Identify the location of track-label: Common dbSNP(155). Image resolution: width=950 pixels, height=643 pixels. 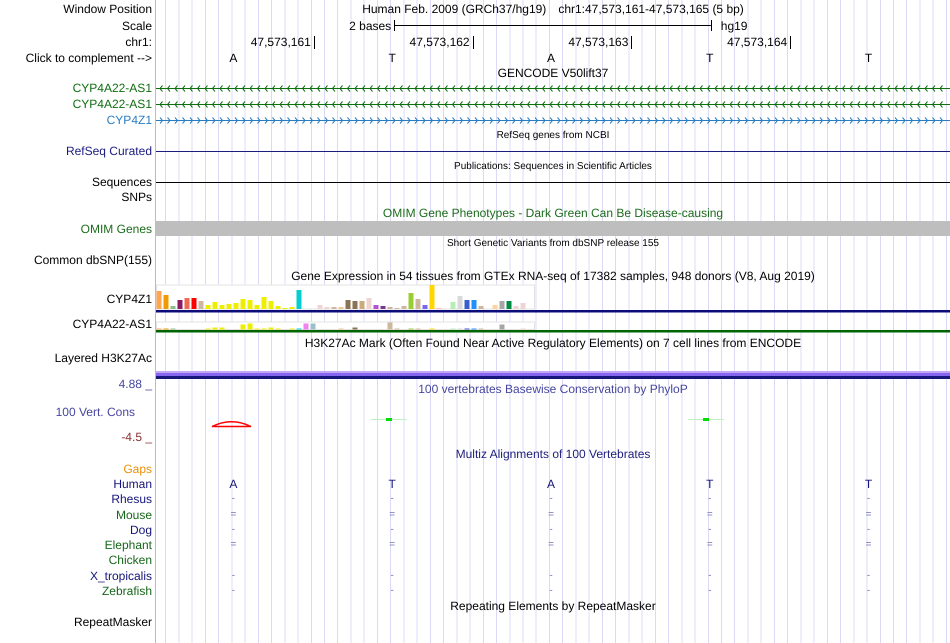
(94, 260).